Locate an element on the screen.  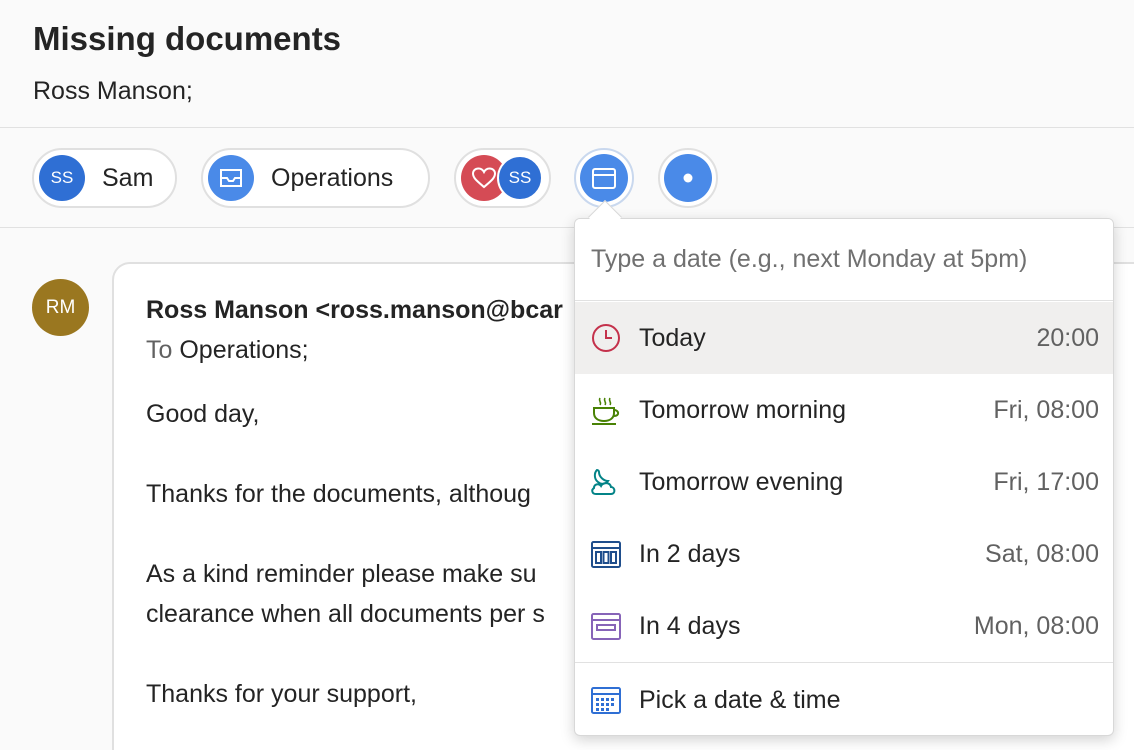
chip-sam: SS Sam is located at coordinates (104, 178).